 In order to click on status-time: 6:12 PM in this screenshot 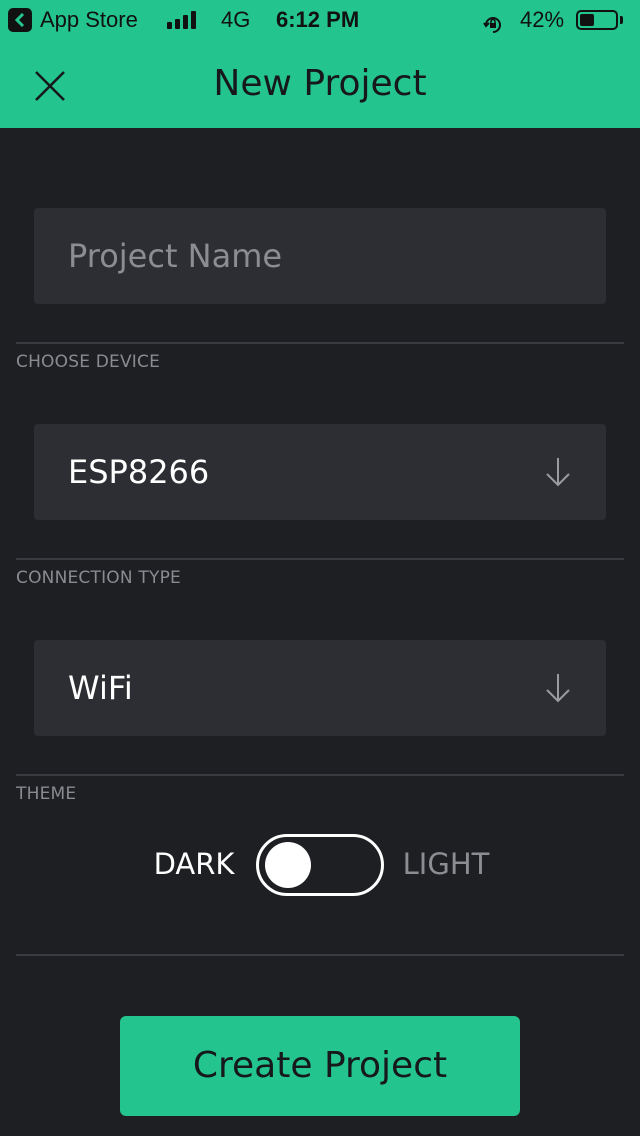, I will do `click(318, 19)`.